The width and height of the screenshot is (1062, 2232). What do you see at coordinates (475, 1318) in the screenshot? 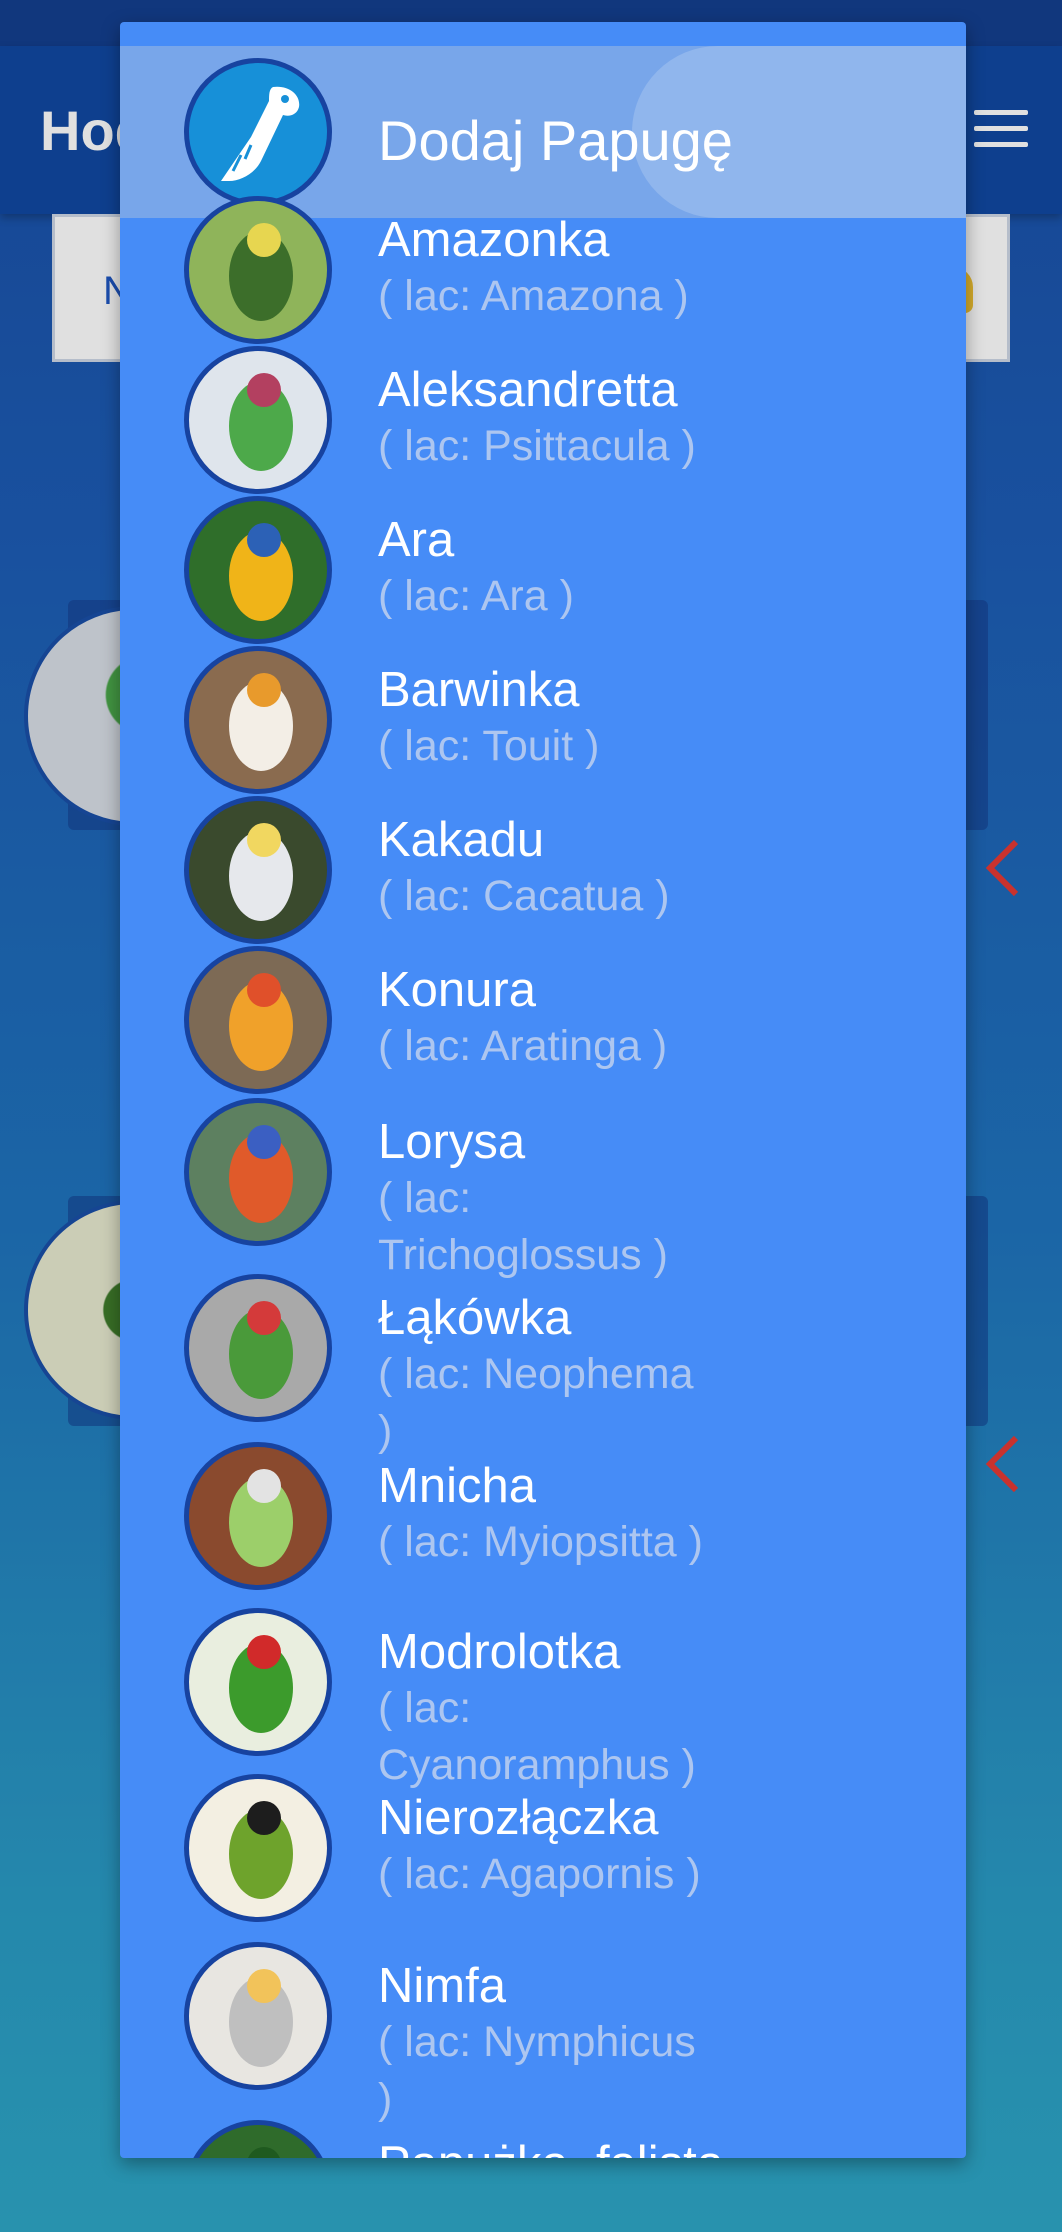
I see `parrot-name: Łąkówka` at bounding box center [475, 1318].